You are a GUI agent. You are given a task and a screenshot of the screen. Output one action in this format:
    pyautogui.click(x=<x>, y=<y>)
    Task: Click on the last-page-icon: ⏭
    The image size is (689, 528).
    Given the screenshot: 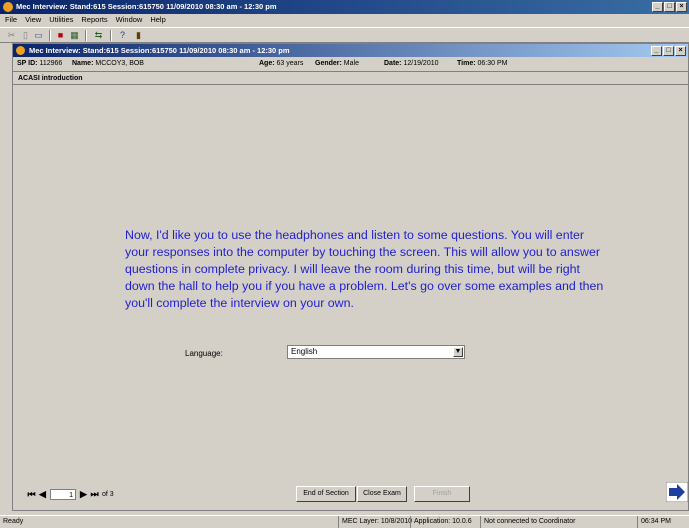 What is the action you would take?
    pyautogui.click(x=94, y=494)
    